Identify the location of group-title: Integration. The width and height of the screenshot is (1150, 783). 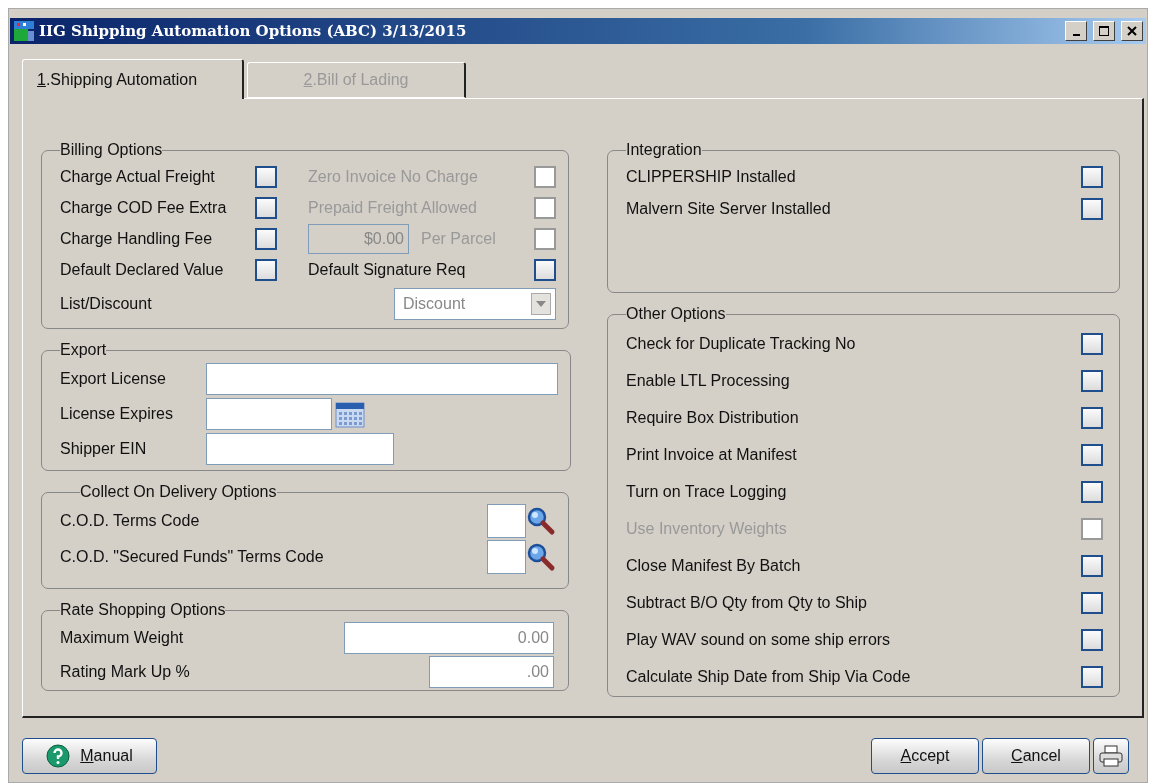
(664, 150).